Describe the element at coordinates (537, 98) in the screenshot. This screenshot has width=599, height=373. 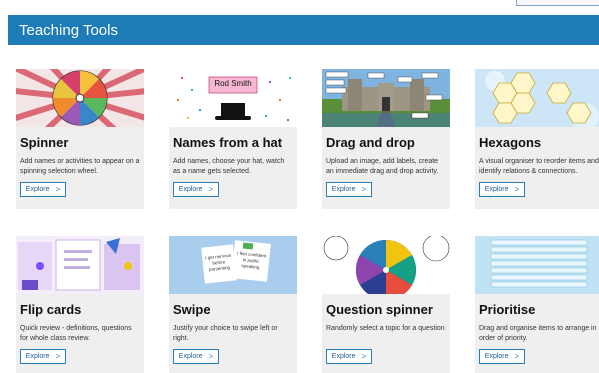
I see `hexagons-image` at that location.